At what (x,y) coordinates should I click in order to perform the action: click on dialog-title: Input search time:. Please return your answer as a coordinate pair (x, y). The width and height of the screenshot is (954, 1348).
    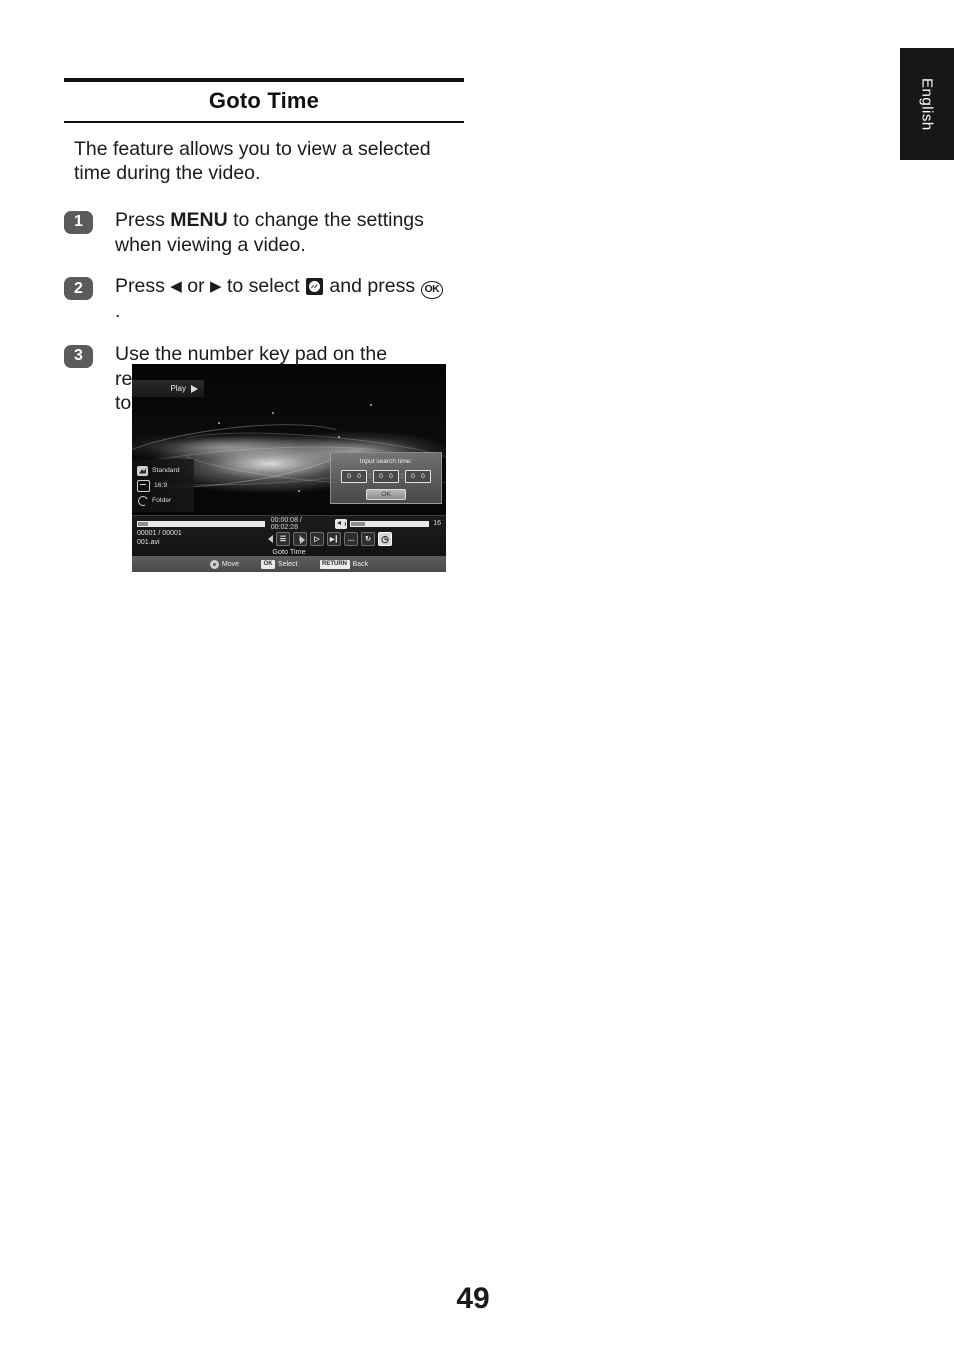
    Looking at the image, I should click on (386, 461).